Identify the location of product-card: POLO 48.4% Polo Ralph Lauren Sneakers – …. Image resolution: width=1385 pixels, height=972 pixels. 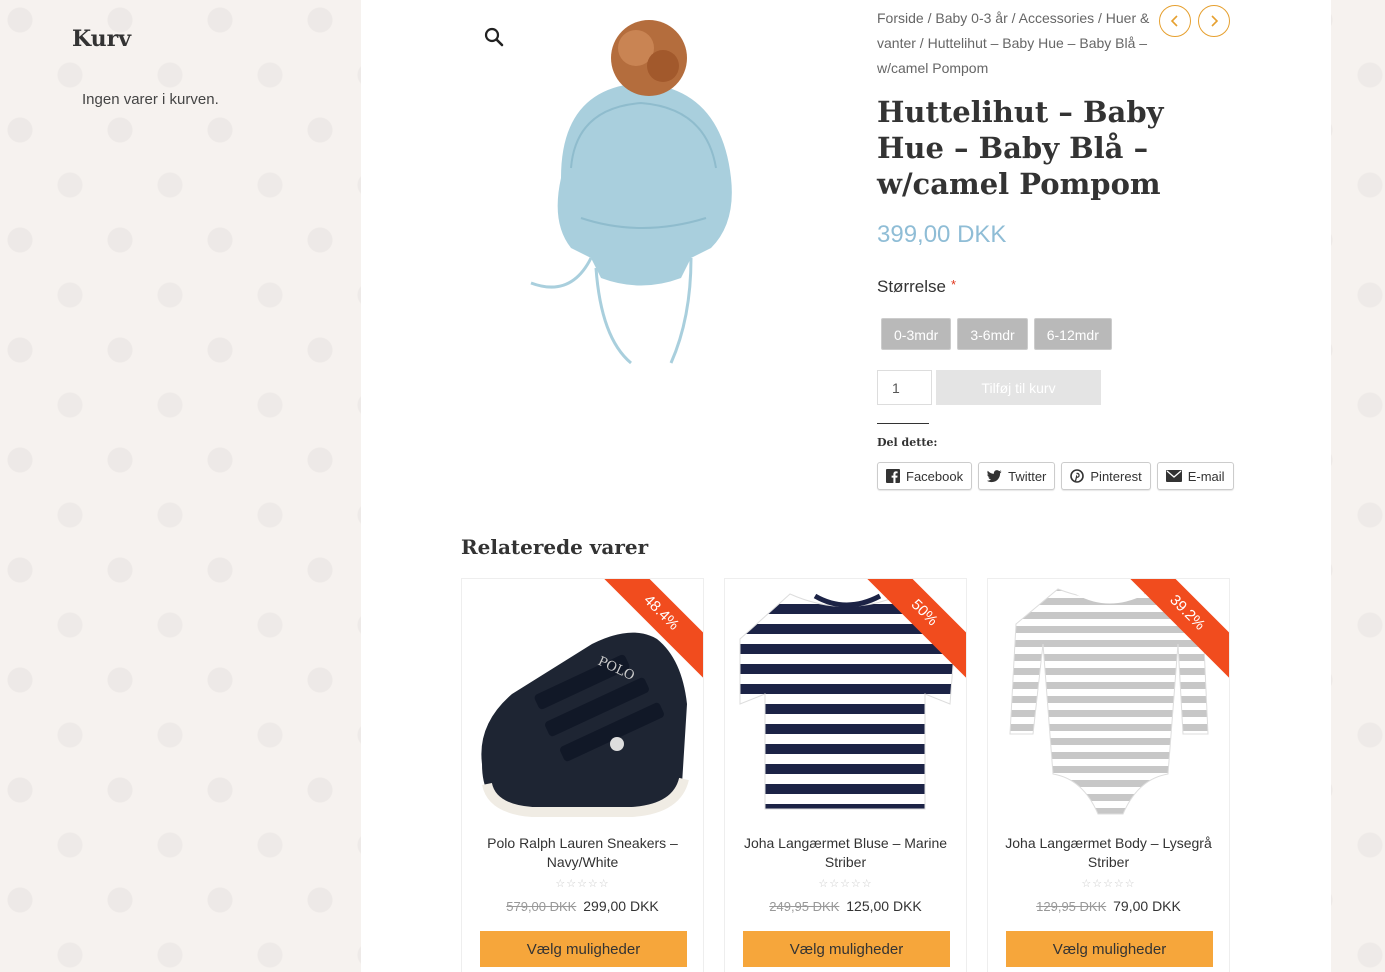
(582, 775).